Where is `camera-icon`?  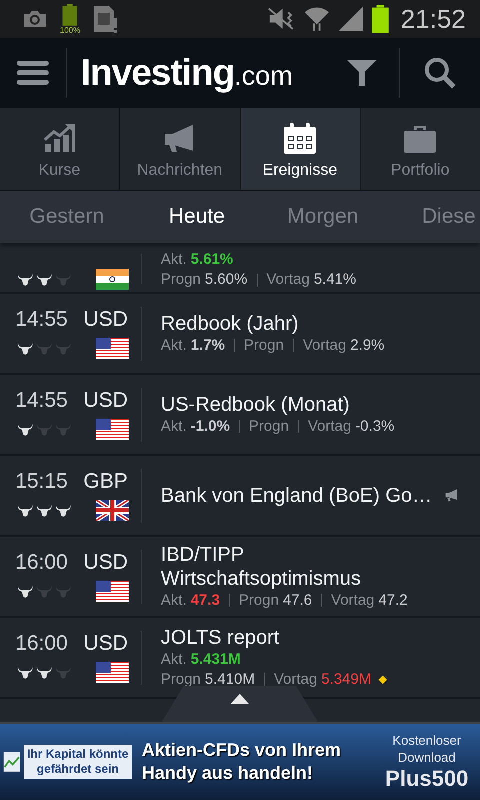
camera-icon is located at coordinates (35, 19).